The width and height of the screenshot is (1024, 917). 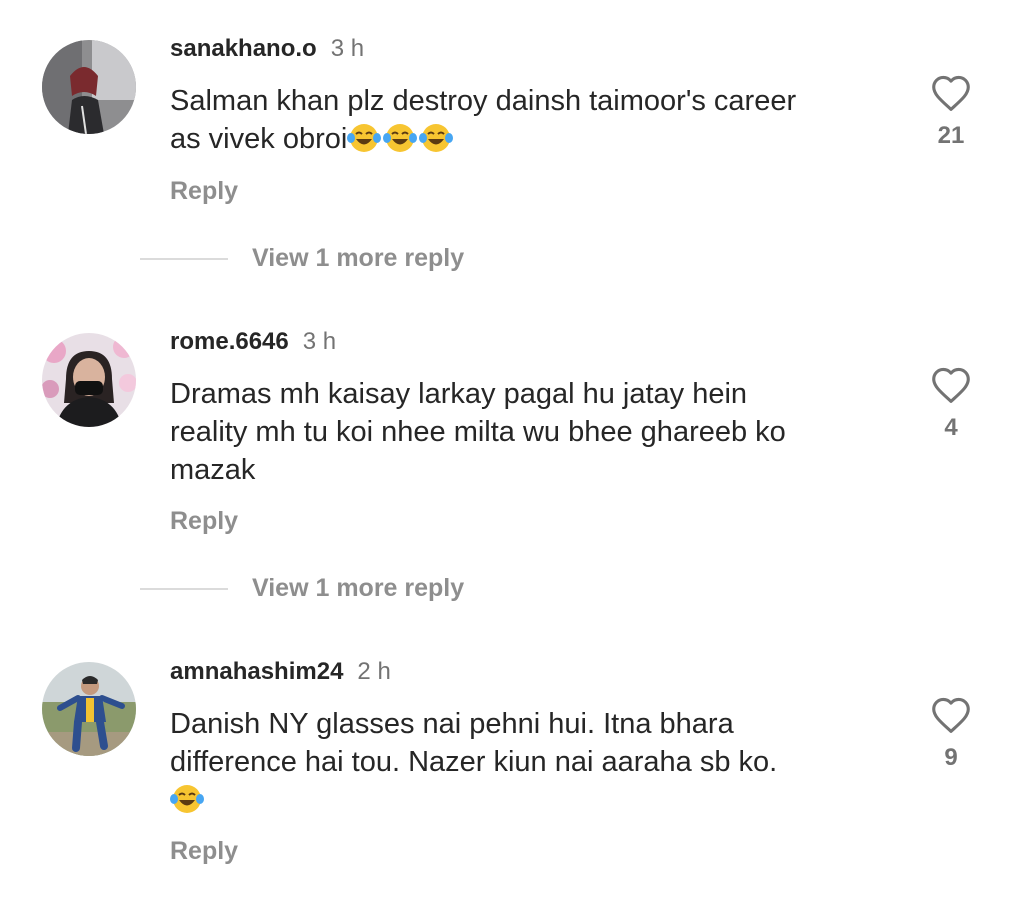 What do you see at coordinates (374, 671) in the screenshot?
I see `timestamp: 2 h` at bounding box center [374, 671].